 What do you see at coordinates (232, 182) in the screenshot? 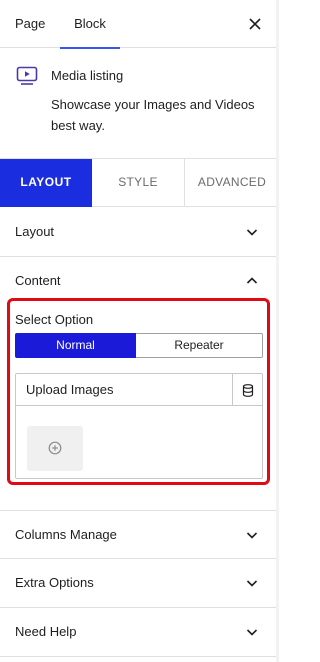
I see `tab-advanced: ADVANCED` at bounding box center [232, 182].